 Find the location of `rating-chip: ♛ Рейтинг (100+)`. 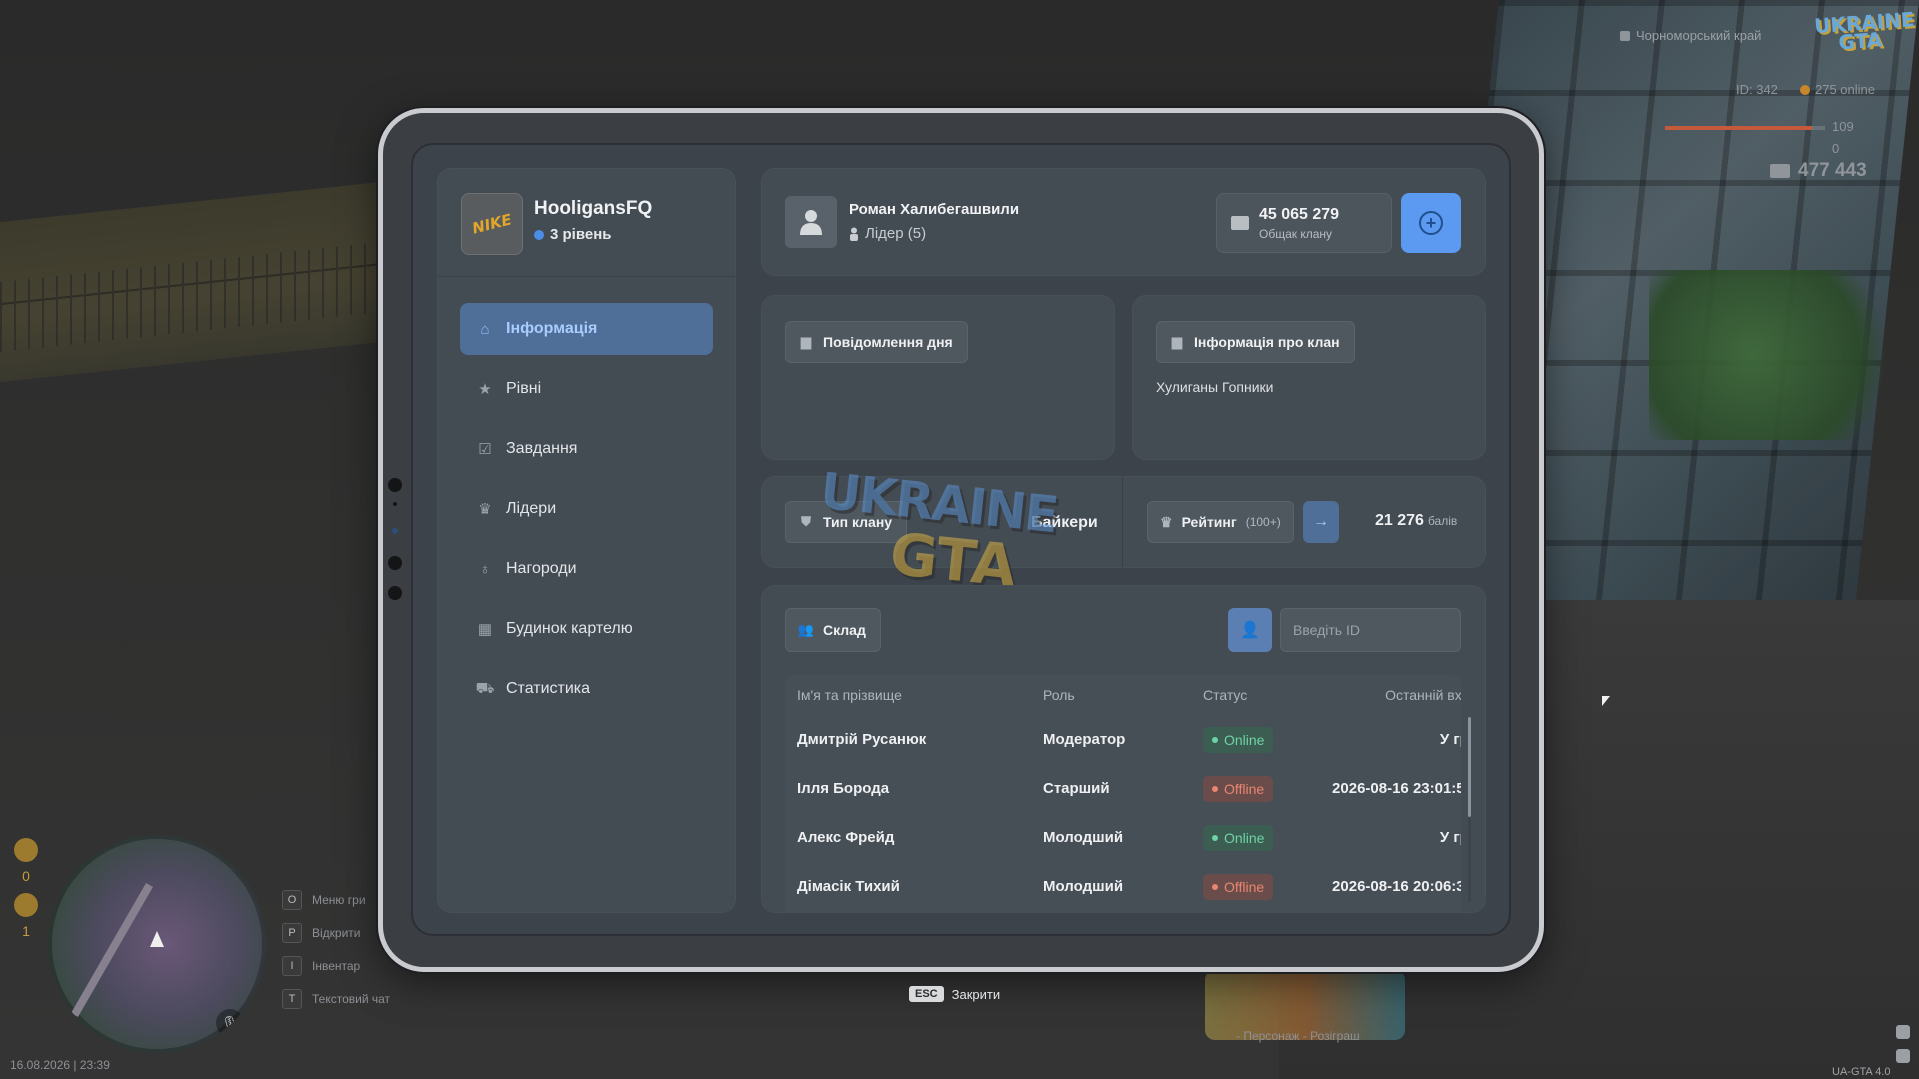

rating-chip: ♛ Рейтинг (100+) is located at coordinates (1220, 522).